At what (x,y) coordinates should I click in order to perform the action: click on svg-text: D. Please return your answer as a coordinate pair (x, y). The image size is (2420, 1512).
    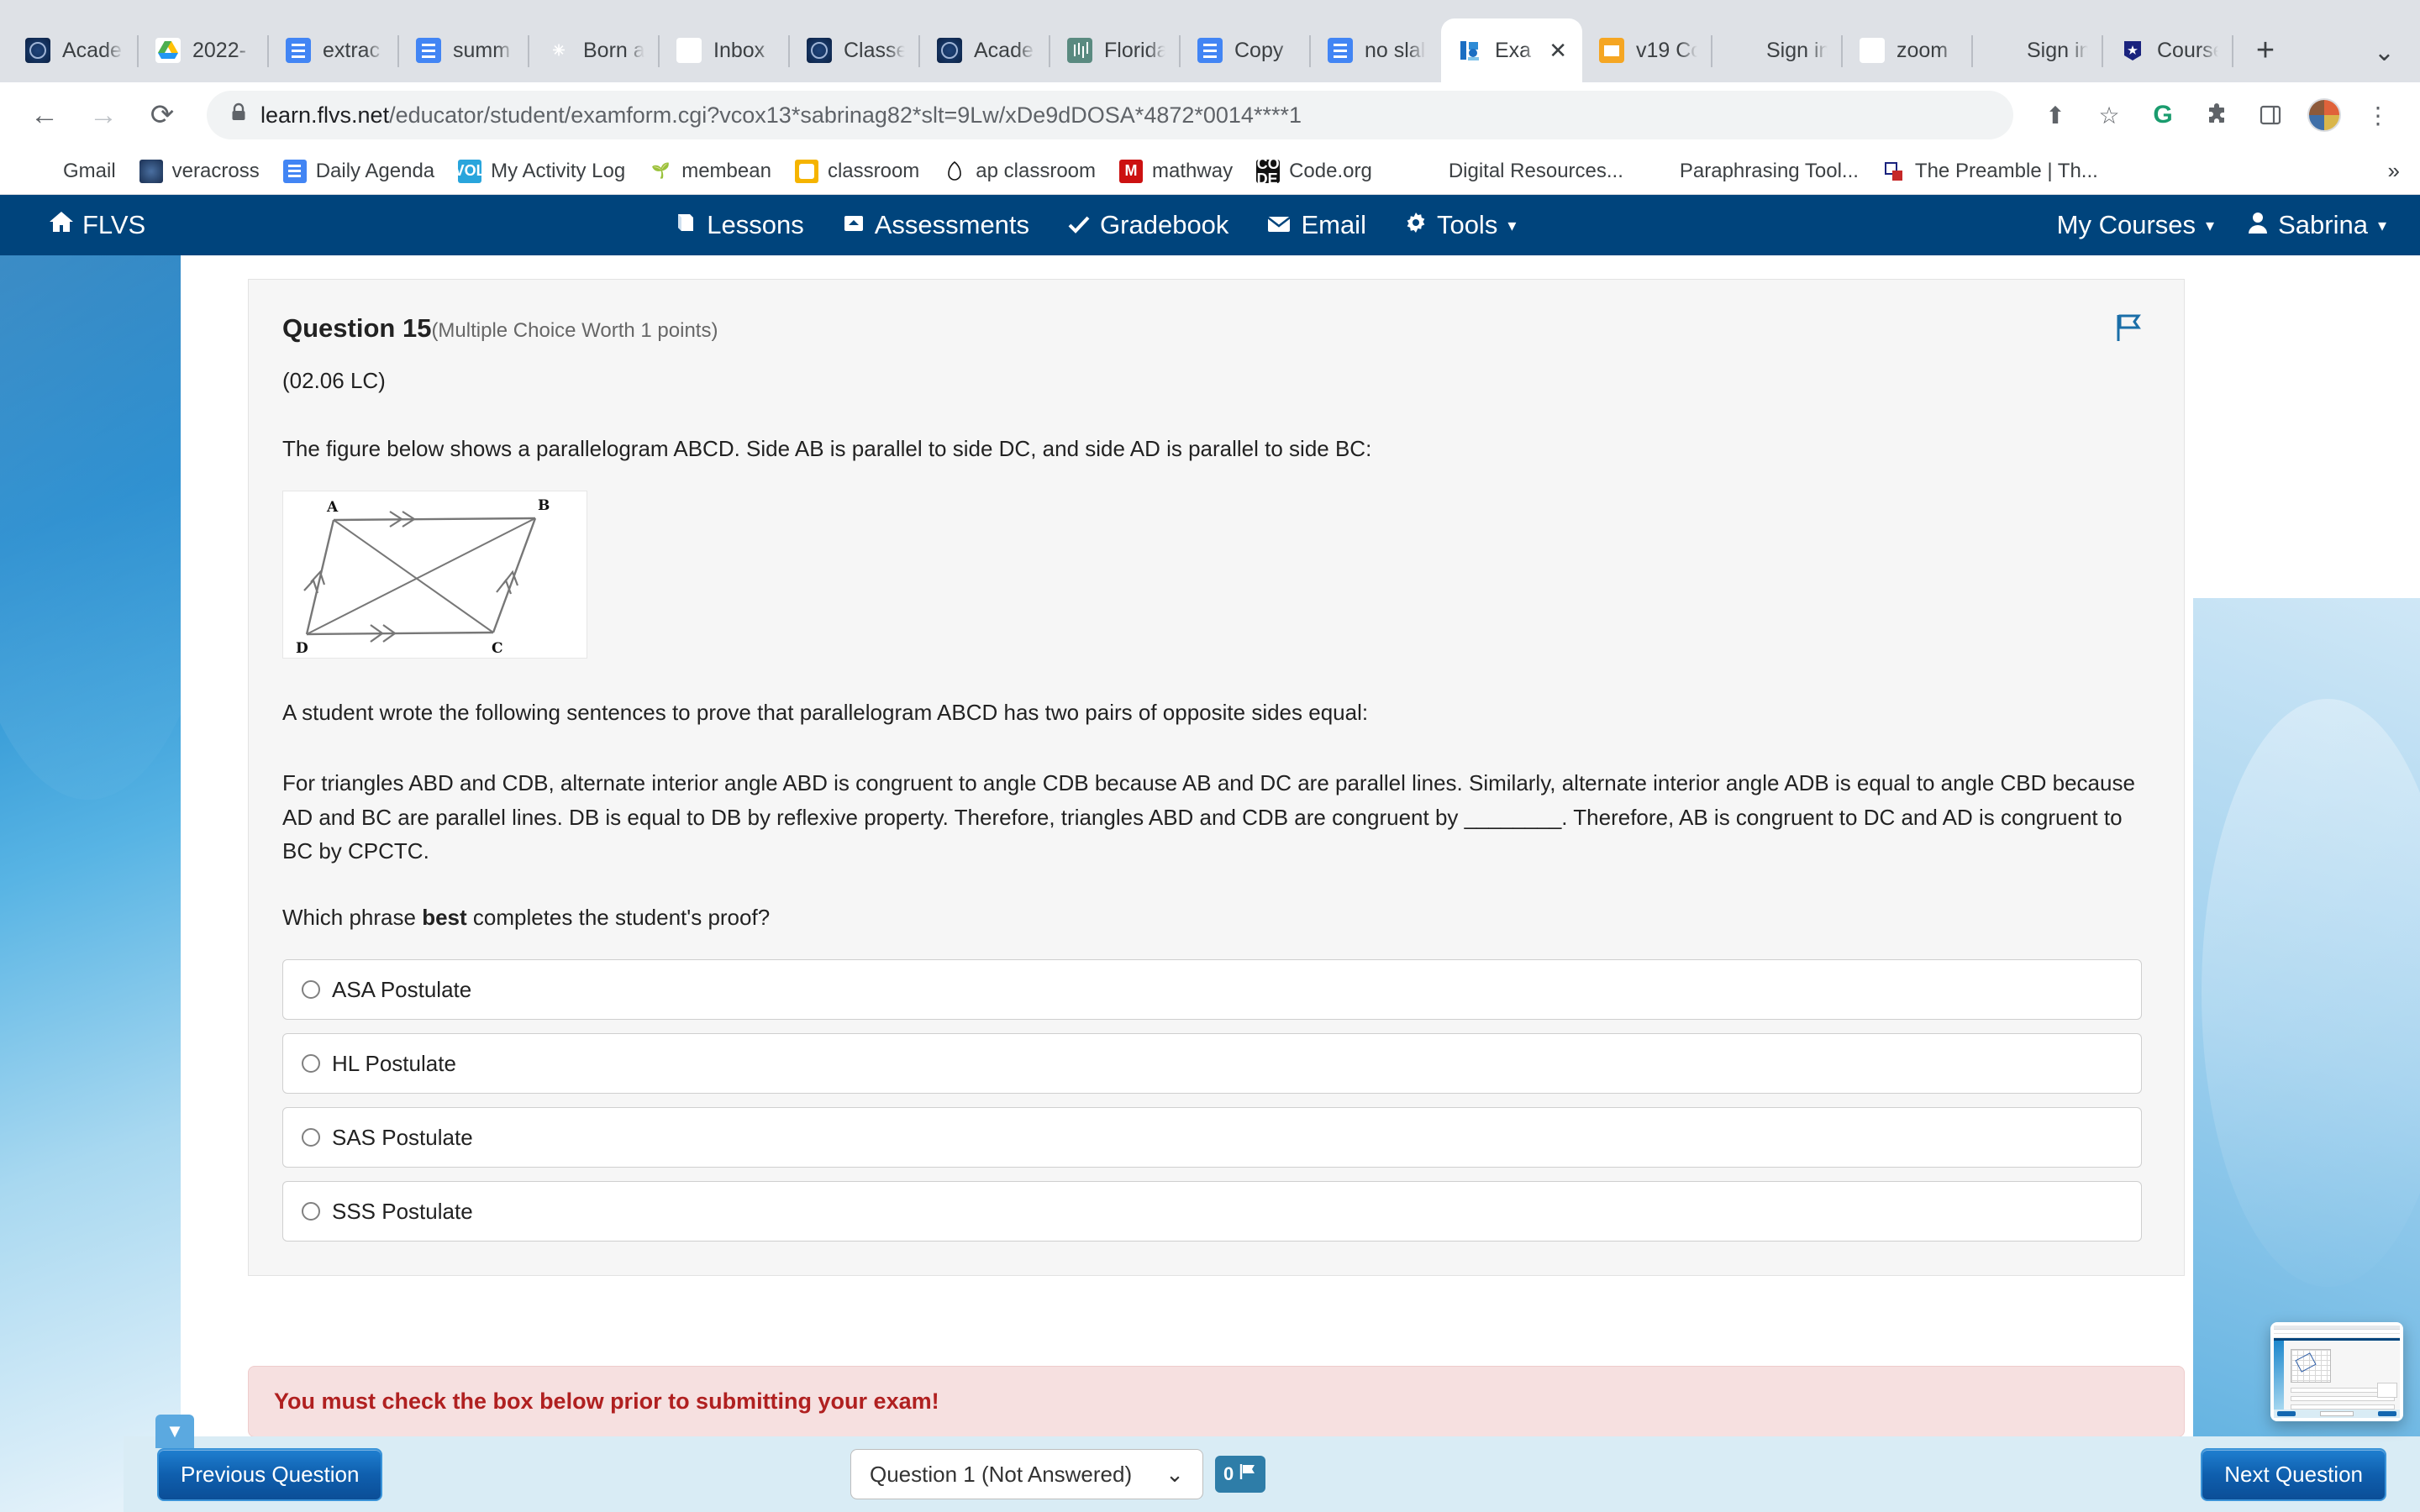
    Looking at the image, I should click on (302, 648).